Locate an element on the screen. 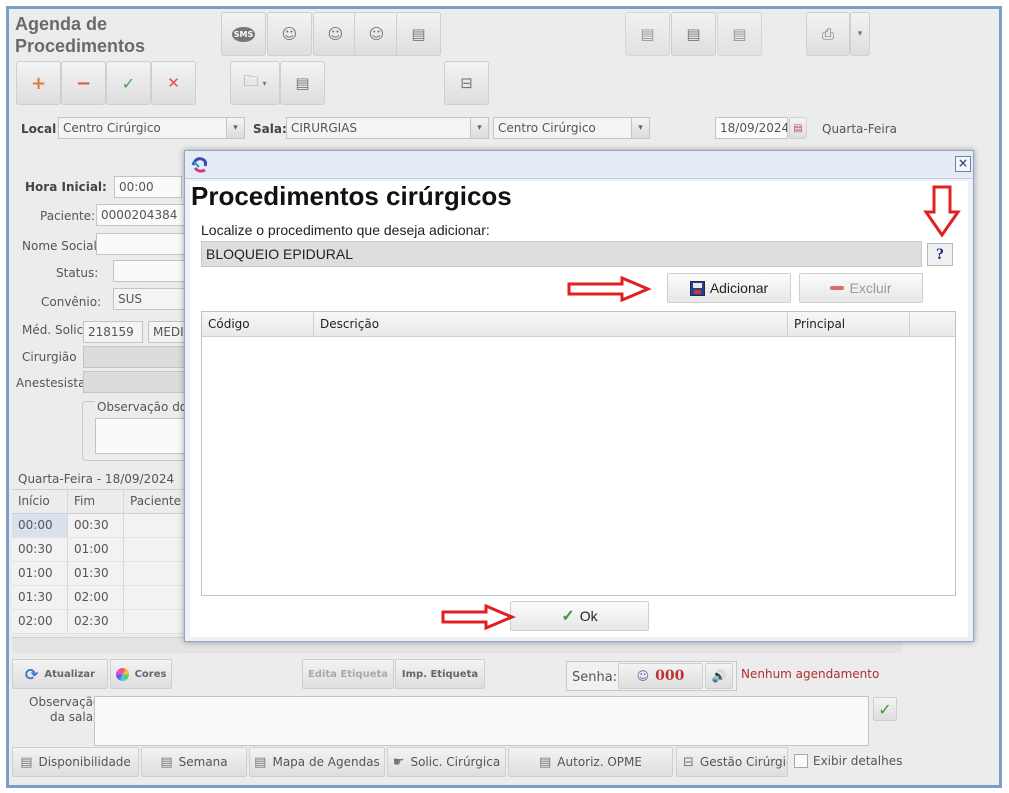 This screenshot has height=793, width=1009. atualizar-button: ⟳ Atualizar is located at coordinates (60, 674).